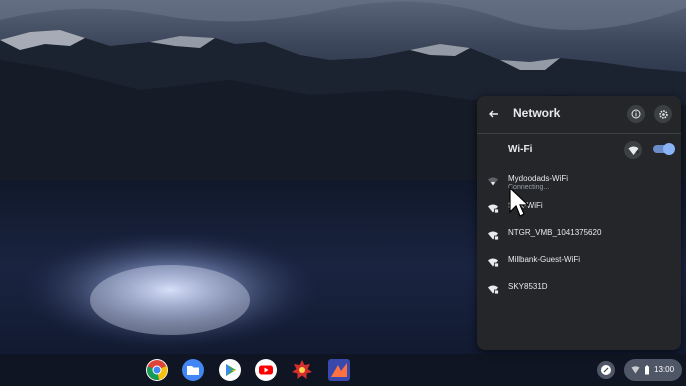 The height and width of the screenshot is (386, 686). I want to click on wifi-toggle, so click(664, 149).